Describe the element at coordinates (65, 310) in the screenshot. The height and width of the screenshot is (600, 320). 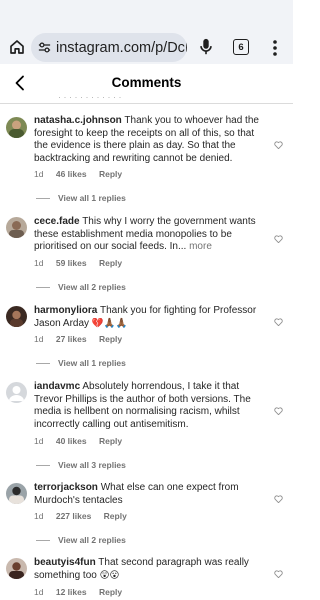
I see `comment-username: harmonyliora` at that location.